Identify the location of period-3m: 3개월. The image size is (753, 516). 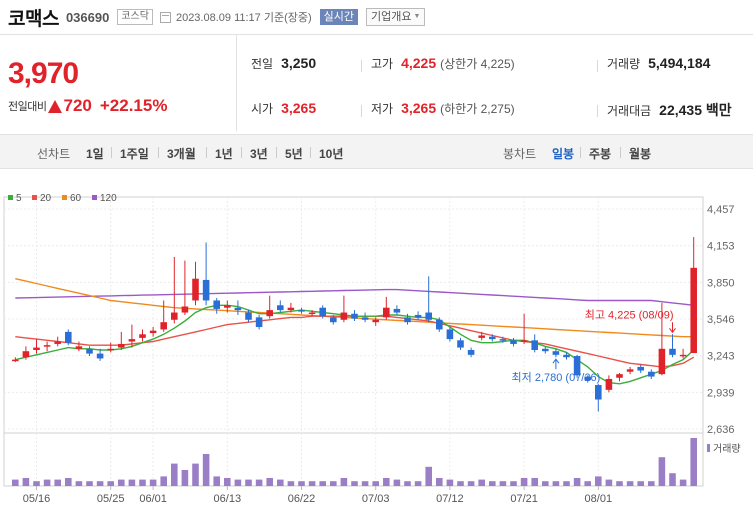
(181, 153).